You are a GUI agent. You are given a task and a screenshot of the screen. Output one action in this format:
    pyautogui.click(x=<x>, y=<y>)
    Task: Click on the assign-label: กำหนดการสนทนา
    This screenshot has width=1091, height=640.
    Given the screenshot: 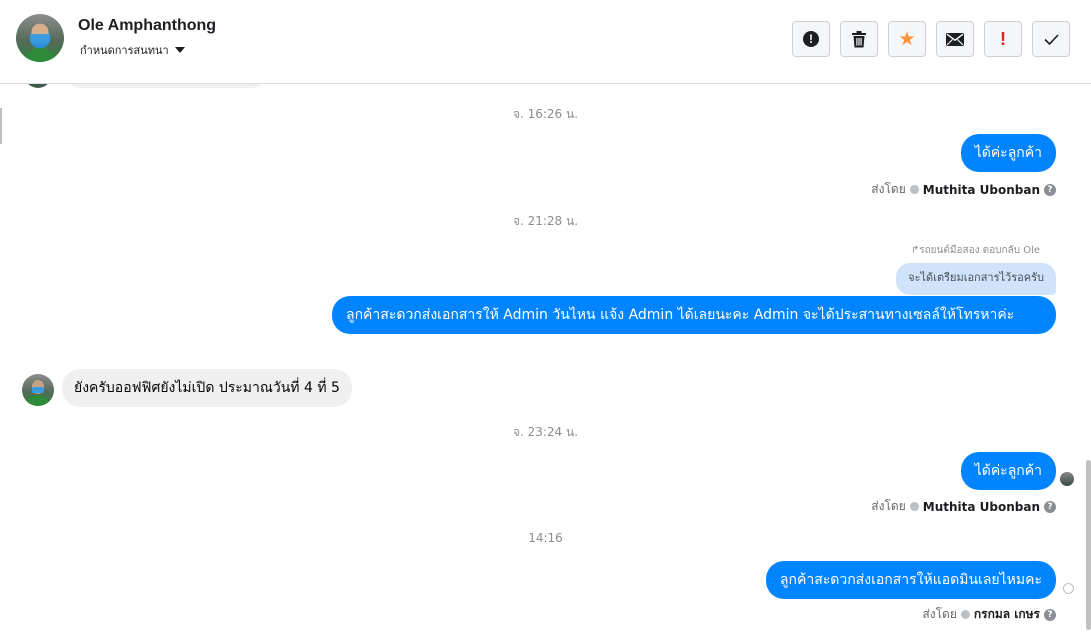 What is the action you would take?
    pyautogui.click(x=124, y=50)
    